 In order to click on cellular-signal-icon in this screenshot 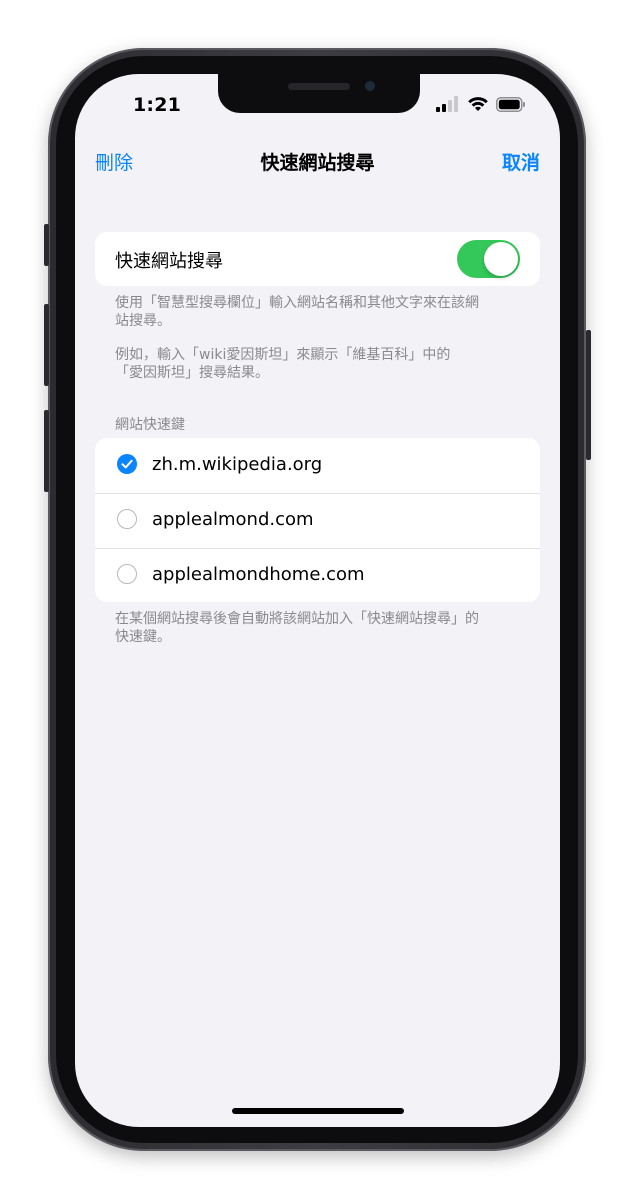, I will do `click(448, 106)`.